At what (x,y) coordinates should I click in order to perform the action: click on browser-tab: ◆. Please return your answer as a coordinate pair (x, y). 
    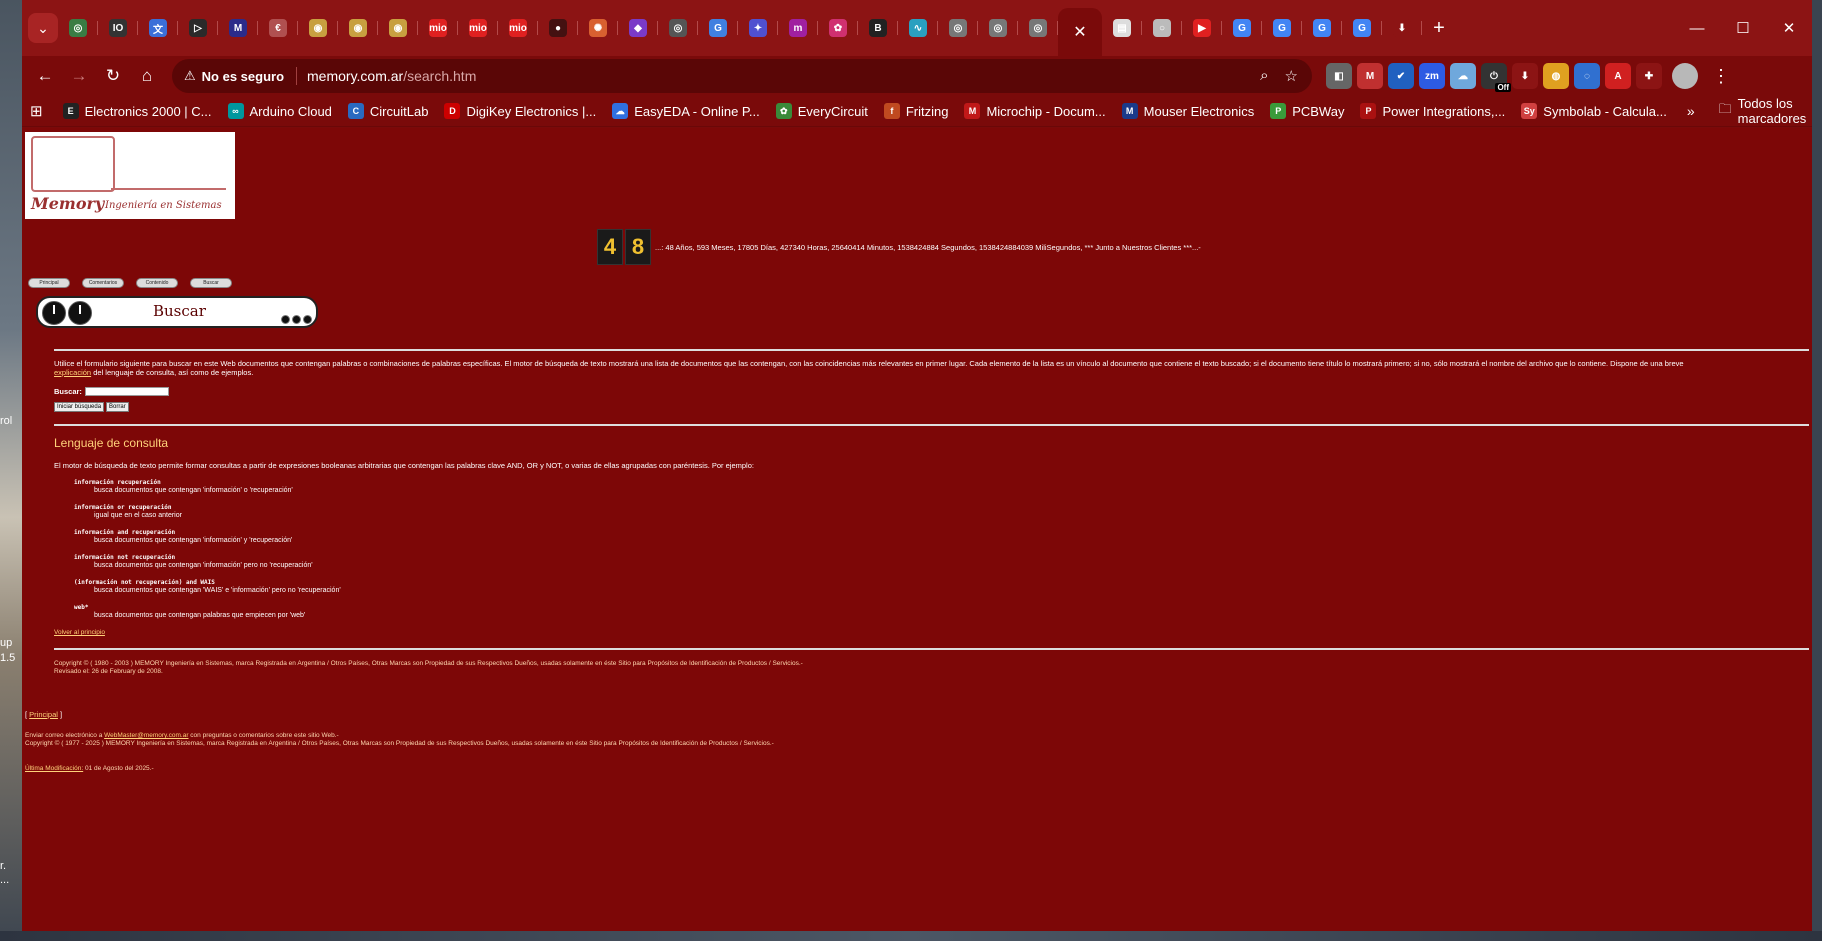
    Looking at the image, I should click on (638, 28).